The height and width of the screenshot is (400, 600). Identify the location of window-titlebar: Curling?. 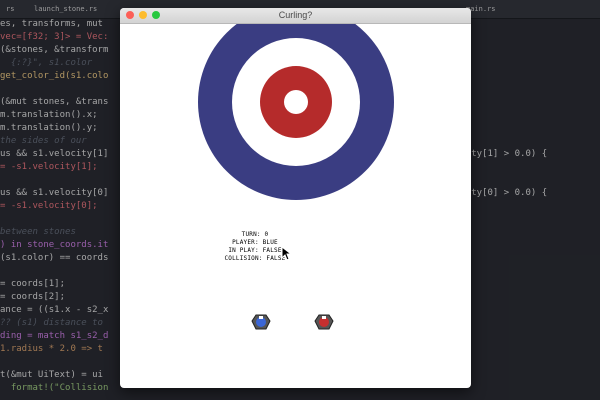
(295, 16).